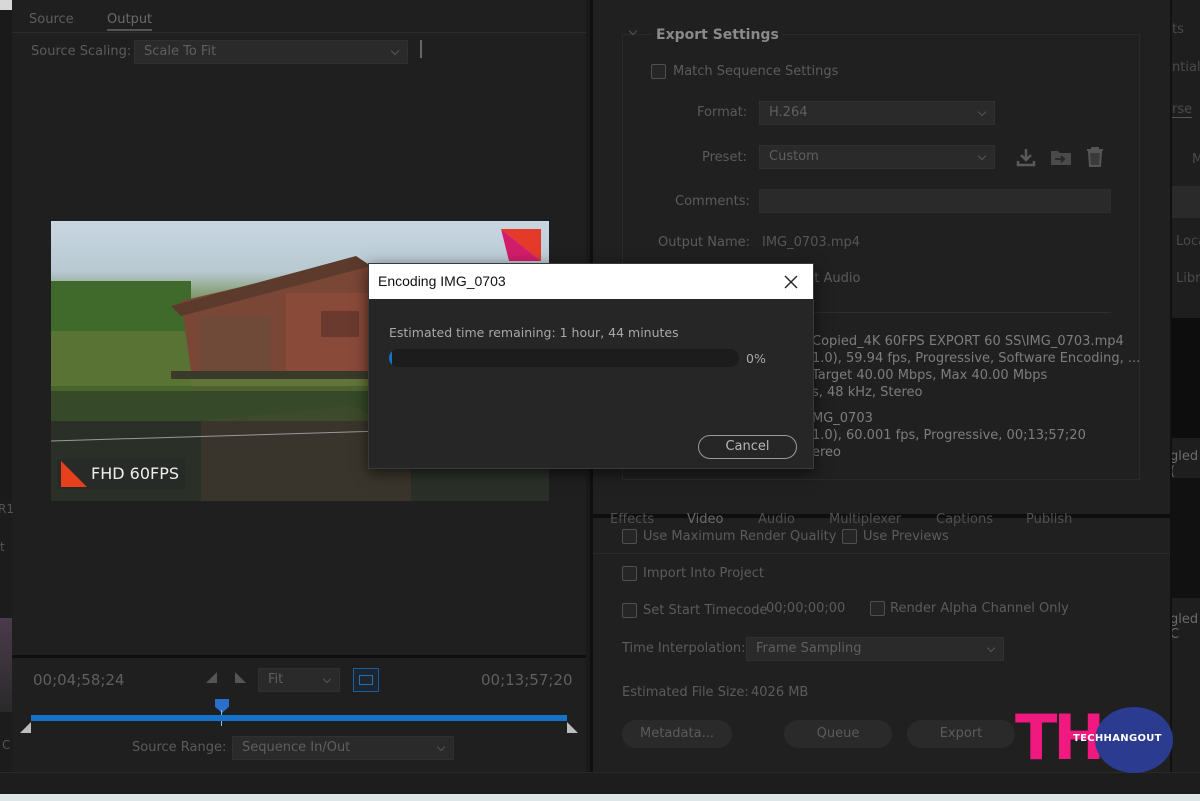 The height and width of the screenshot is (801, 1200). What do you see at coordinates (724, 157) in the screenshot?
I see `preset-label: Preset:` at bounding box center [724, 157].